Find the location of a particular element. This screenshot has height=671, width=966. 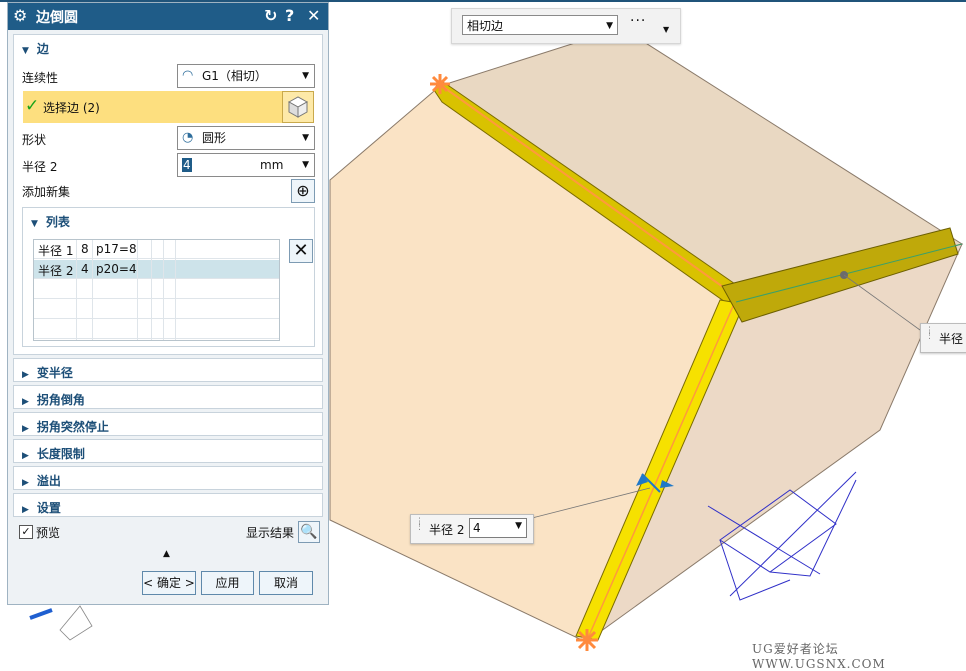

corner-setback-group: ▶ 拐角倒角 is located at coordinates (168, 397).